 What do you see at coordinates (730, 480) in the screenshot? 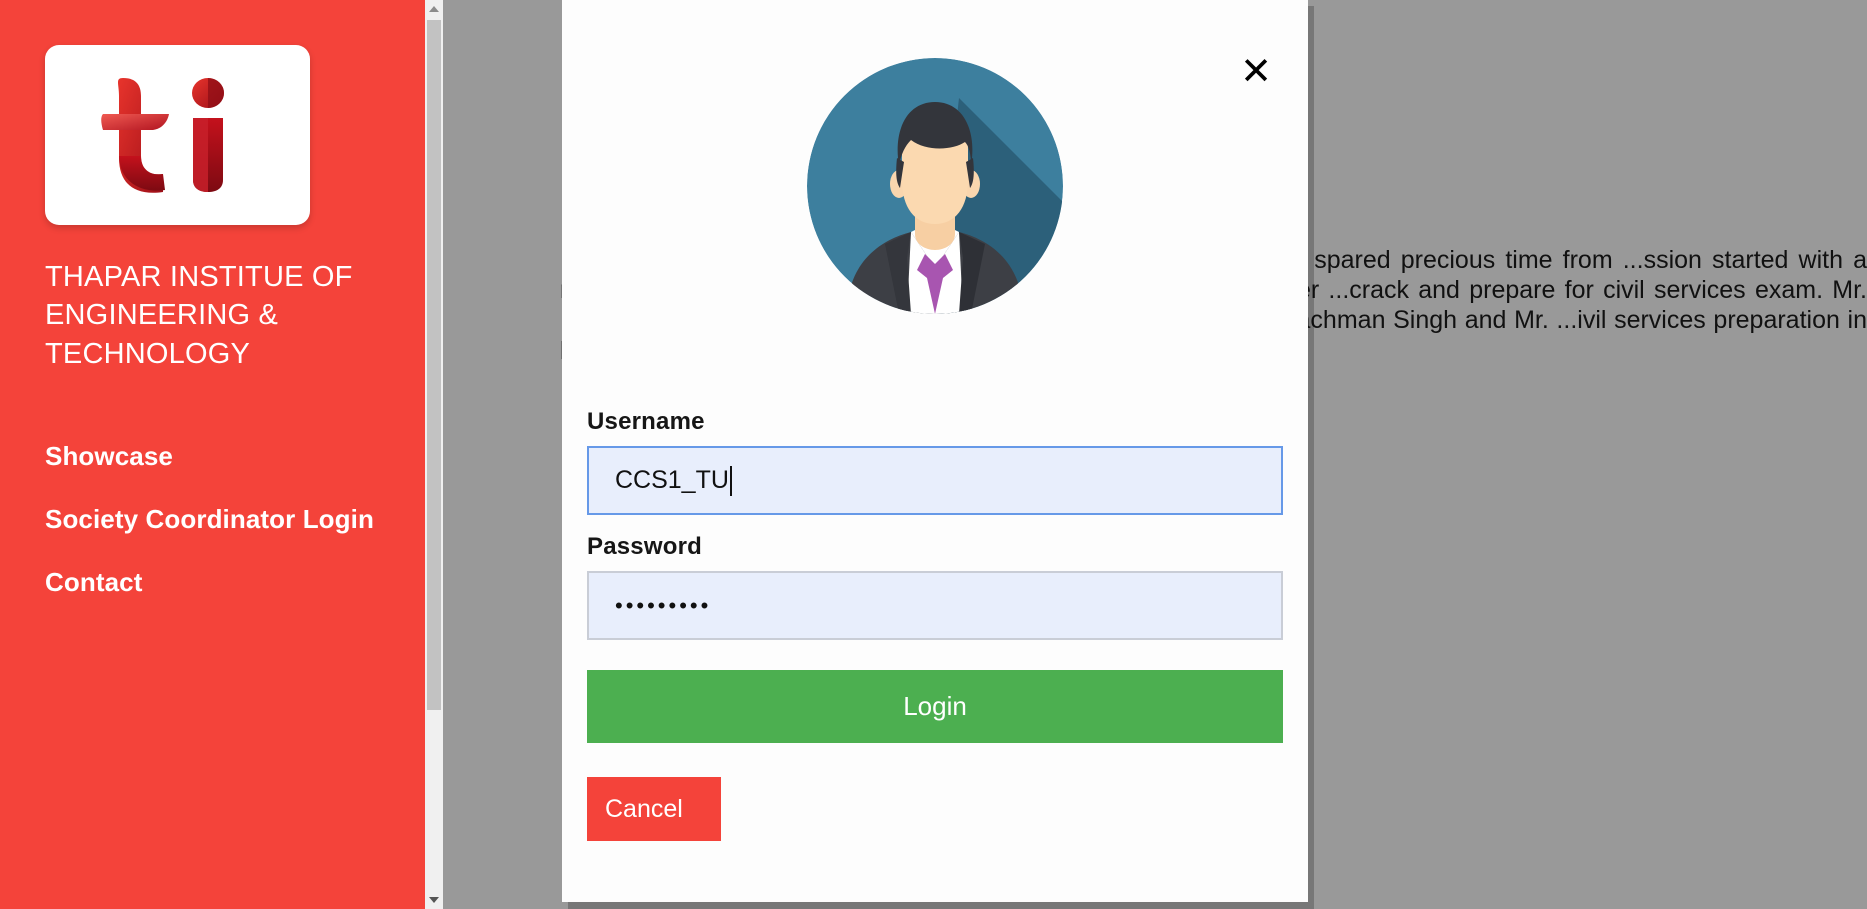
I see `text-caret` at bounding box center [730, 480].